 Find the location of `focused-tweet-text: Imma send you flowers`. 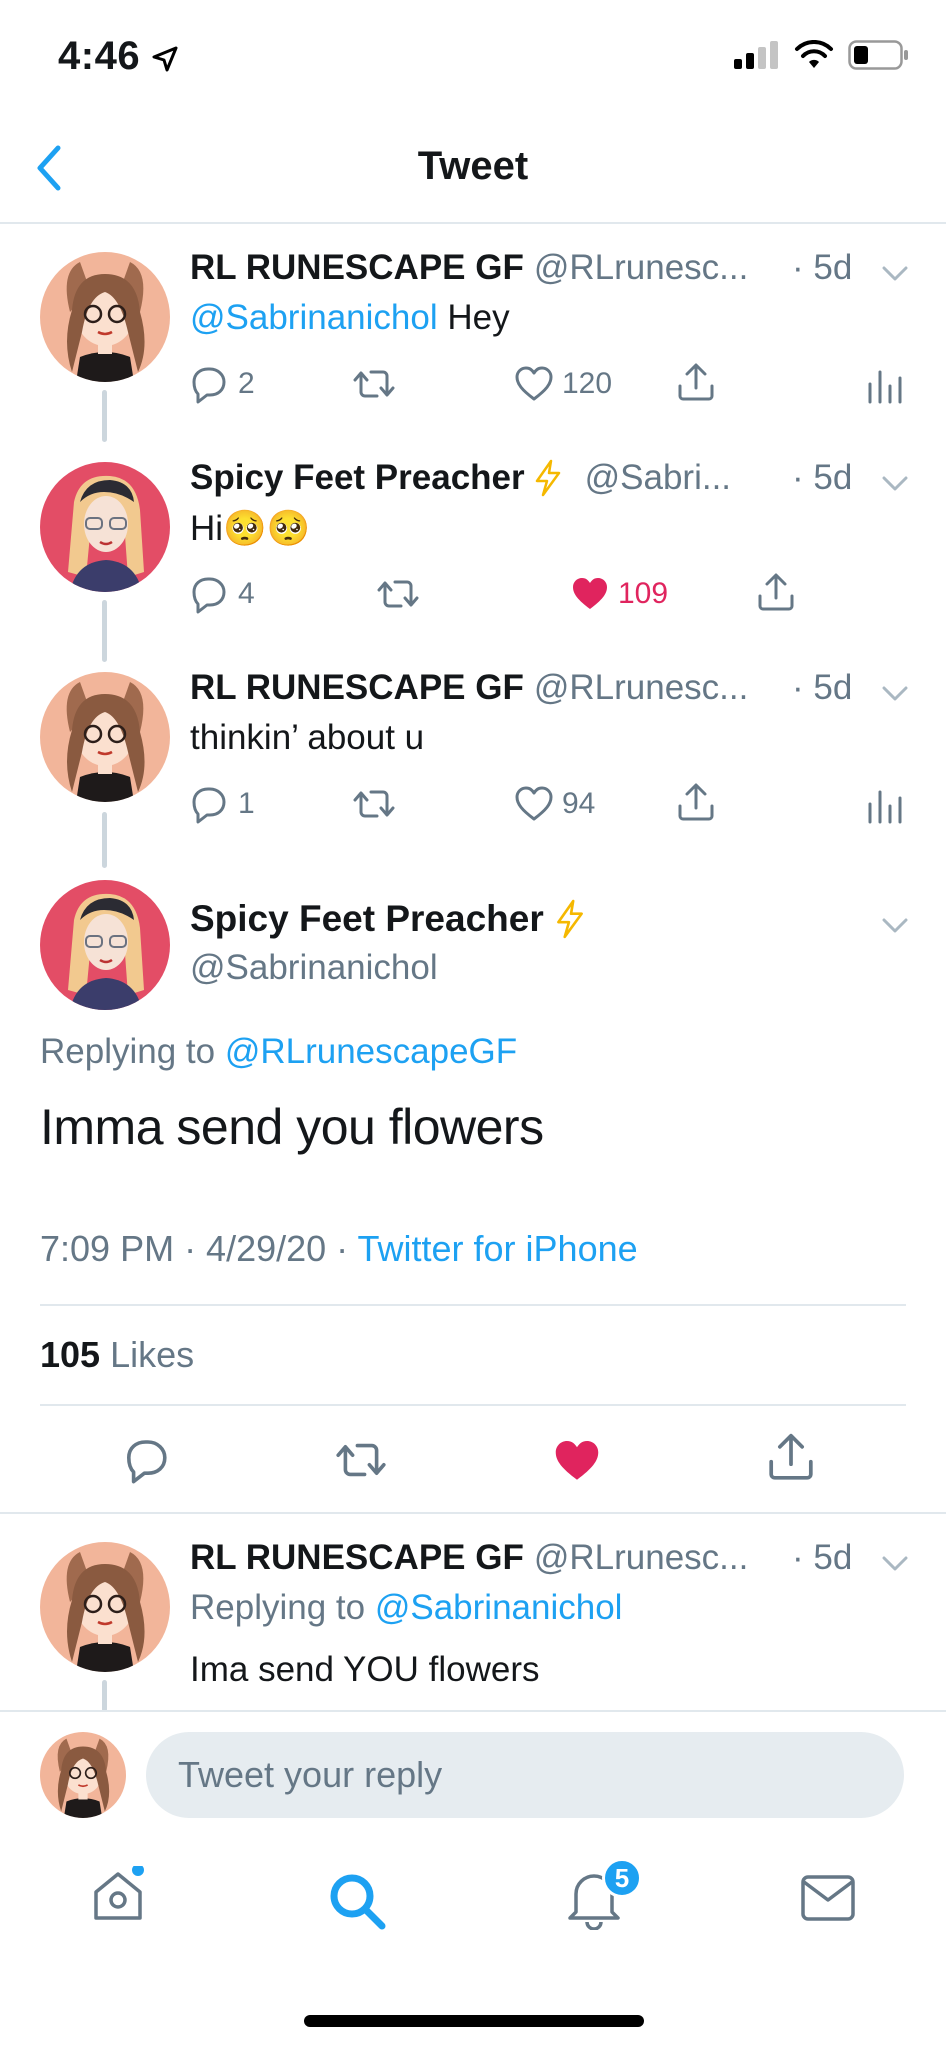

focused-tweet-text: Imma send you flowers is located at coordinates (292, 1127).